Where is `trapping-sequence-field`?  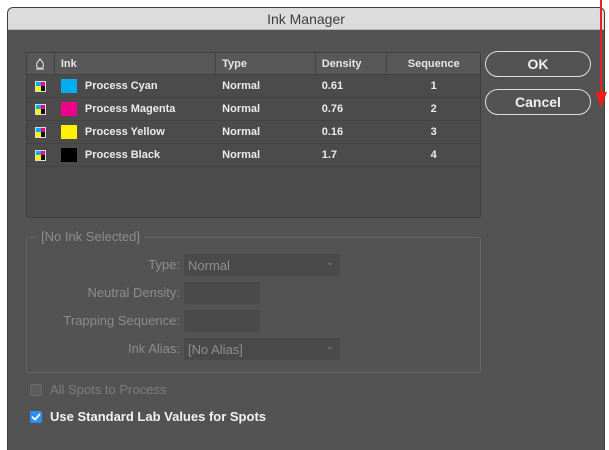
trapping-sequence-field is located at coordinates (222, 321).